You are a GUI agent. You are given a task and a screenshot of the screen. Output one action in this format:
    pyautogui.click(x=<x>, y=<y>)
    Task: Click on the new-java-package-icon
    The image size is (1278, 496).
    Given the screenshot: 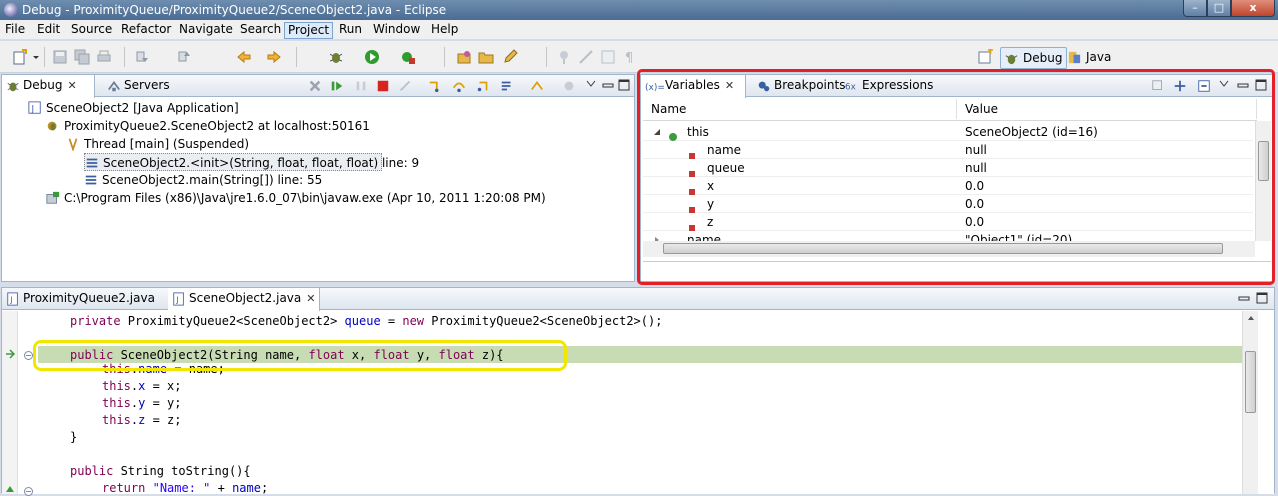 What is the action you would take?
    pyautogui.click(x=464, y=57)
    